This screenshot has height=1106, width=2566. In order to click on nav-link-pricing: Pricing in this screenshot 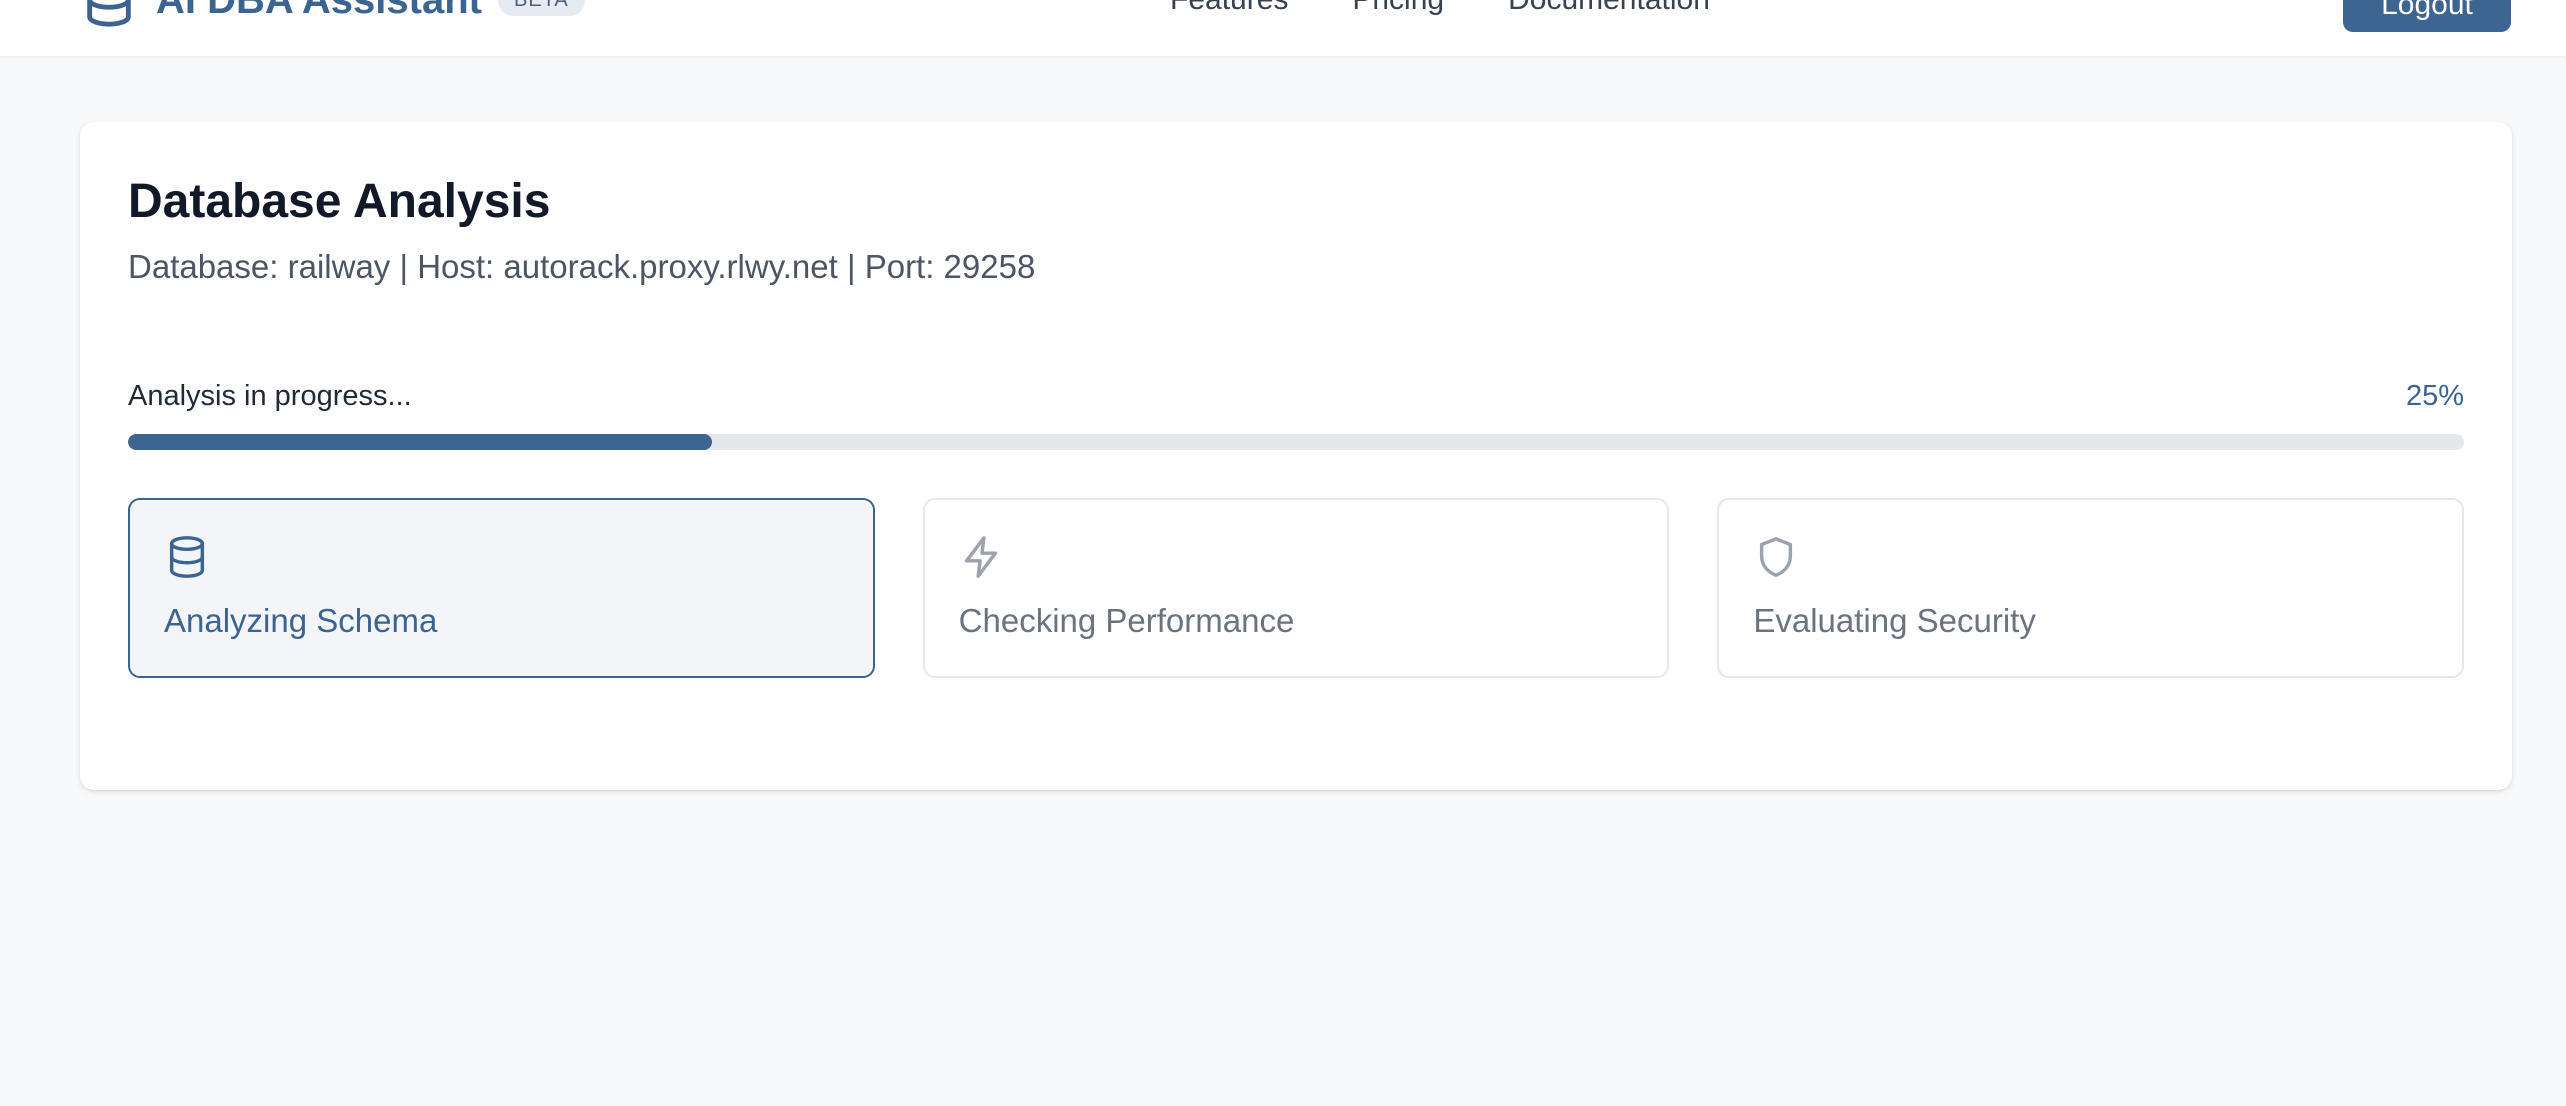, I will do `click(1398, 8)`.